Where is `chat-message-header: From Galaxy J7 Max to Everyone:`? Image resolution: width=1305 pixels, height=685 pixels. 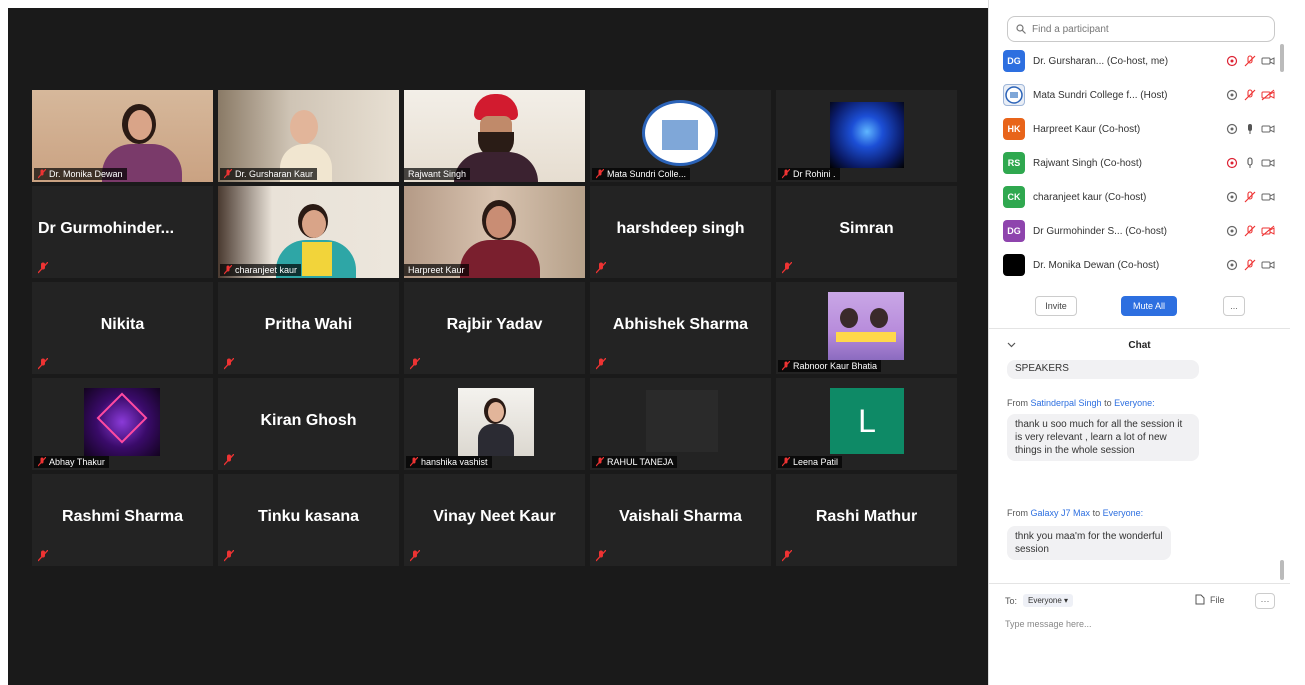
chat-message-header: From Galaxy J7 Max to Everyone: is located at coordinates (1075, 513).